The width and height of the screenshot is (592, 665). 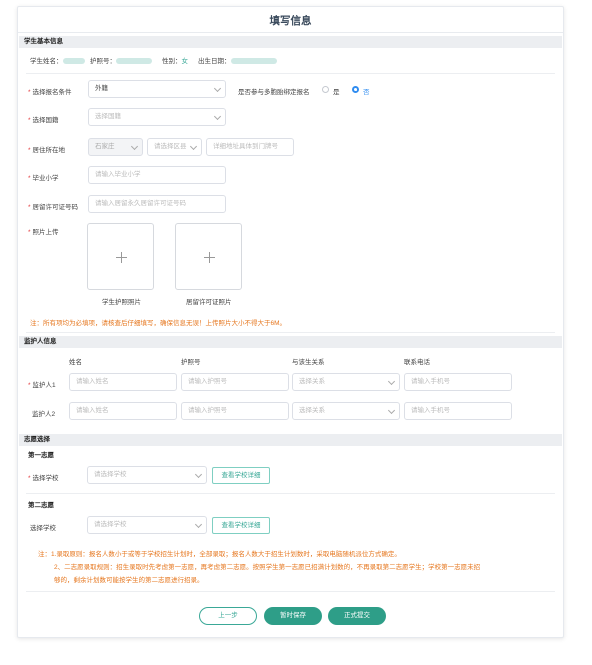 I want to click on second-school-select: 请选择学校, so click(x=147, y=525).